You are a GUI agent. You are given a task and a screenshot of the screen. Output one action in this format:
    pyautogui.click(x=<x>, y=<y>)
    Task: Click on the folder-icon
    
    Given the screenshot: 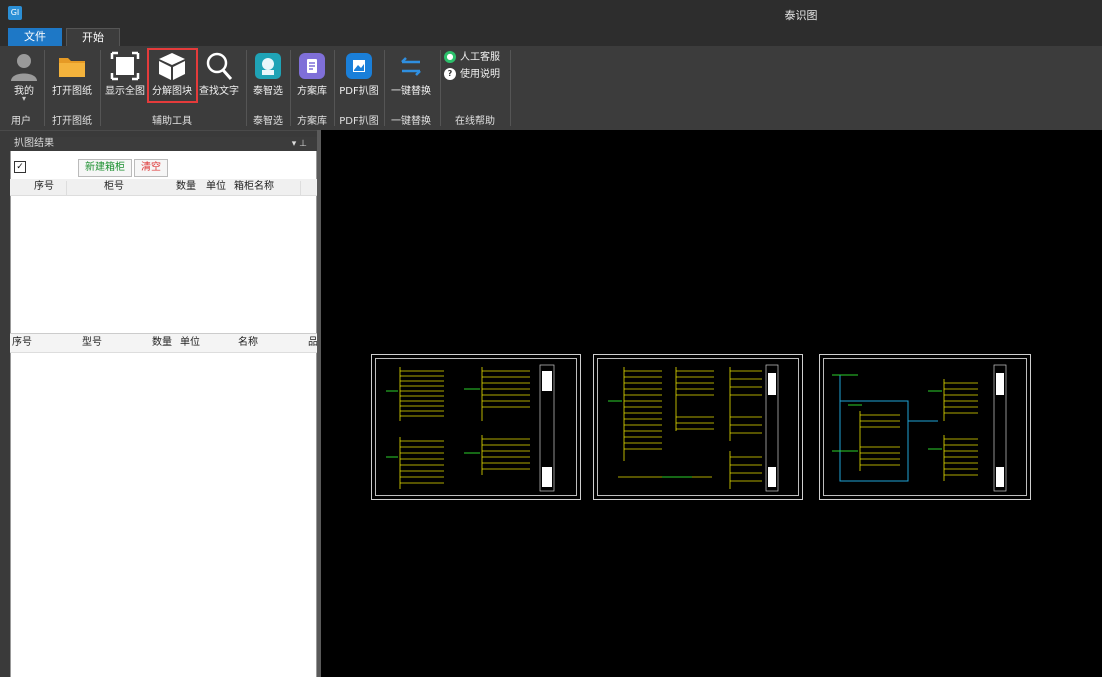 What is the action you would take?
    pyautogui.click(x=72, y=67)
    